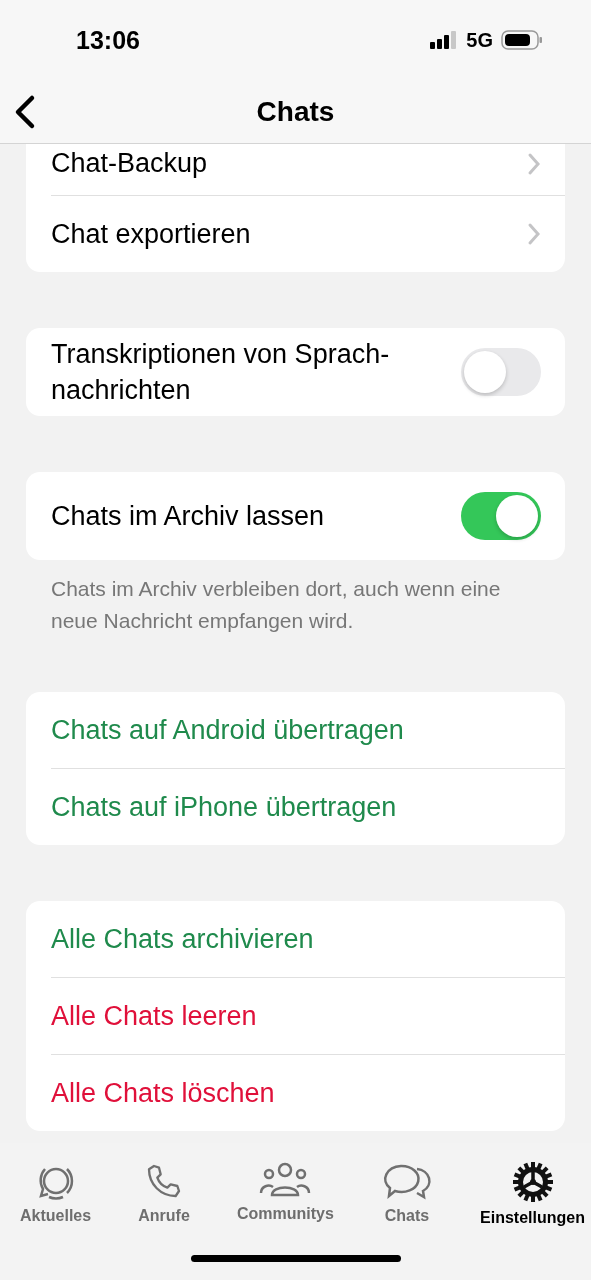 The width and height of the screenshot is (591, 1280). I want to click on battery-icon, so click(522, 40).